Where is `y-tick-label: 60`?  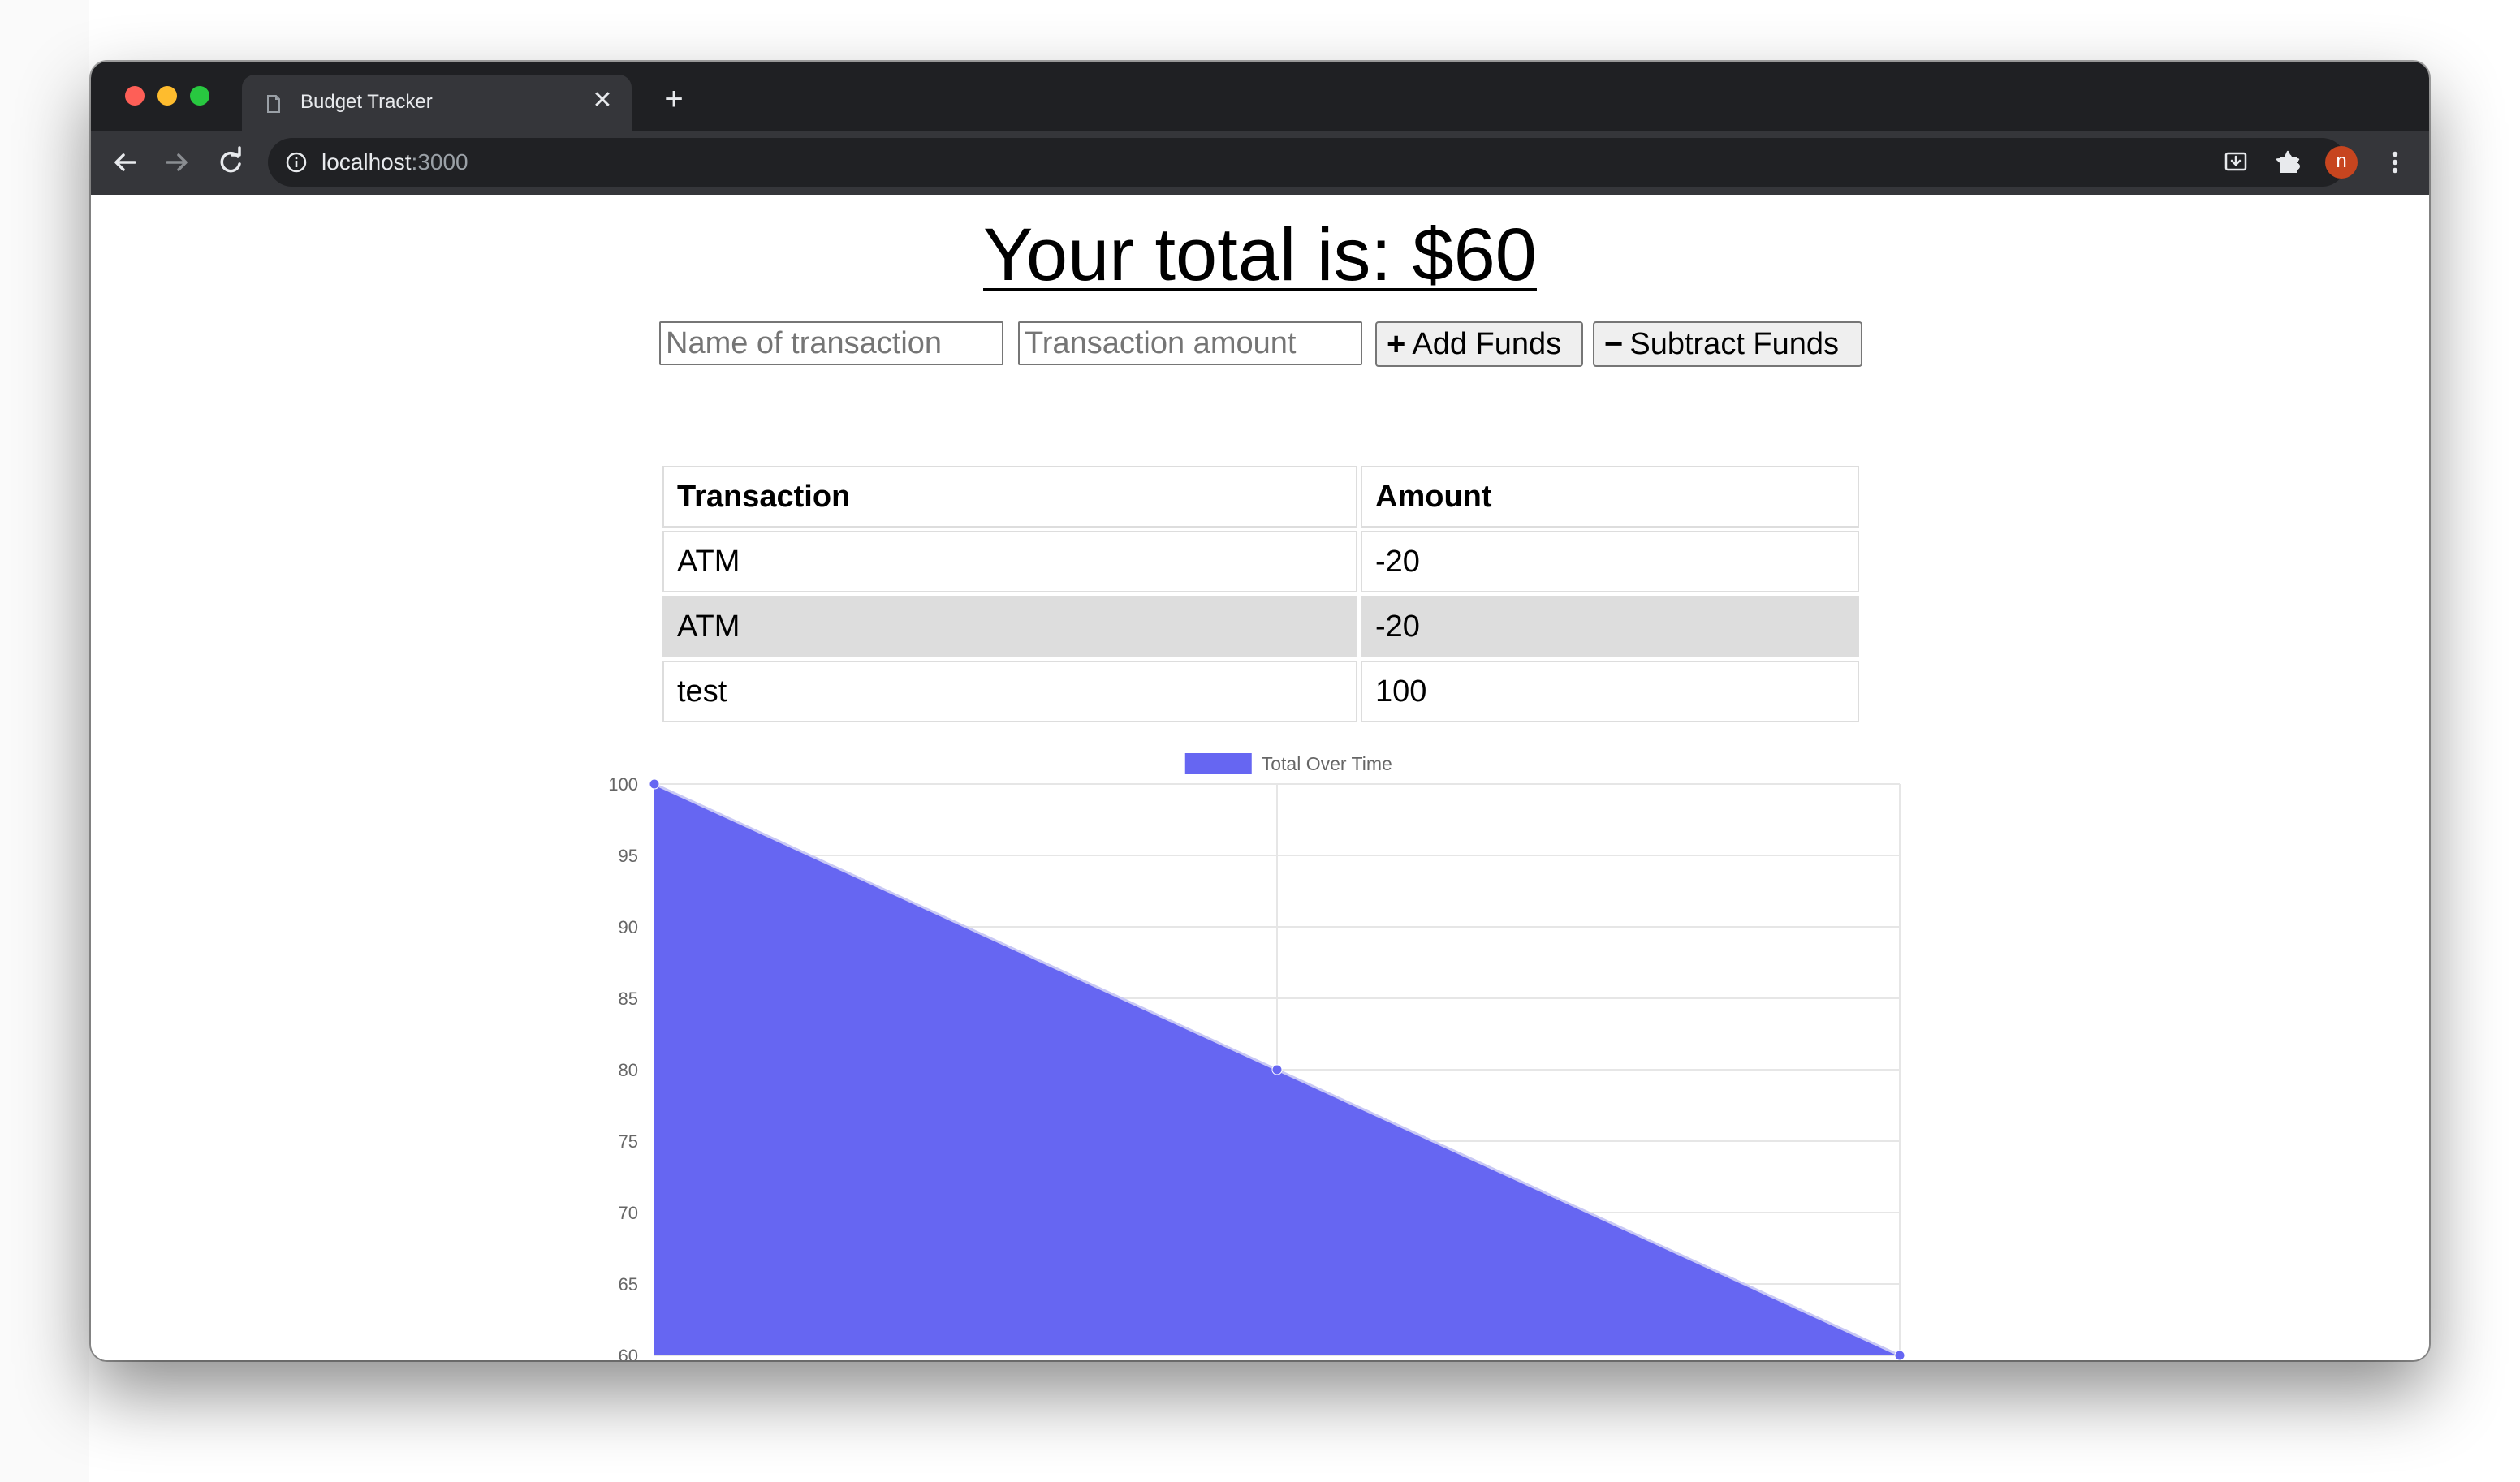 y-tick-label: 60 is located at coordinates (628, 1353).